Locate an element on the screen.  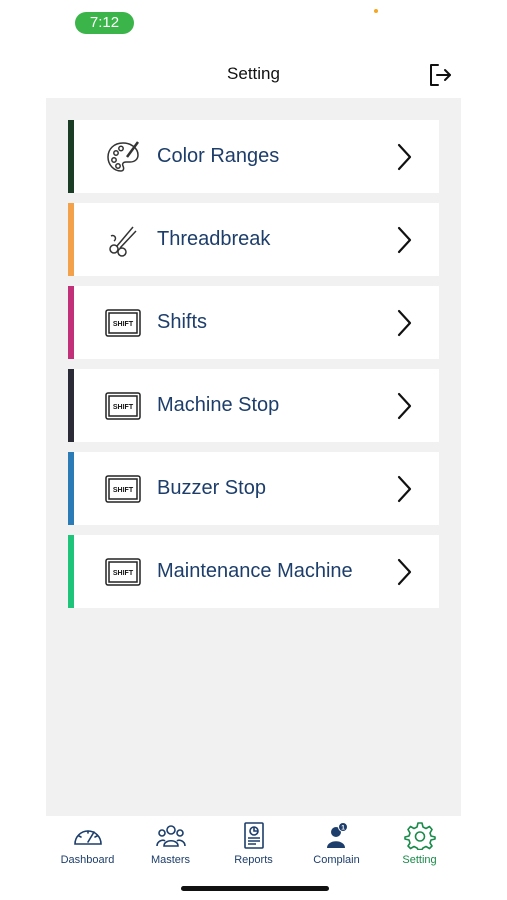
tab-complain: 1 Complain is located at coordinates (336, 846).